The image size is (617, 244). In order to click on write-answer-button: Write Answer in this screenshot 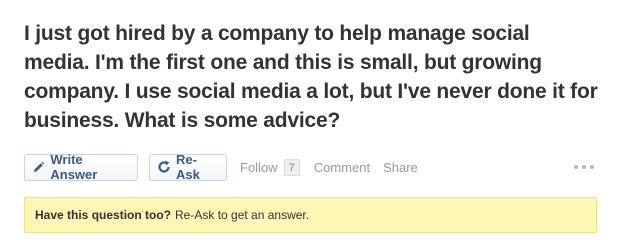, I will do `click(81, 167)`.